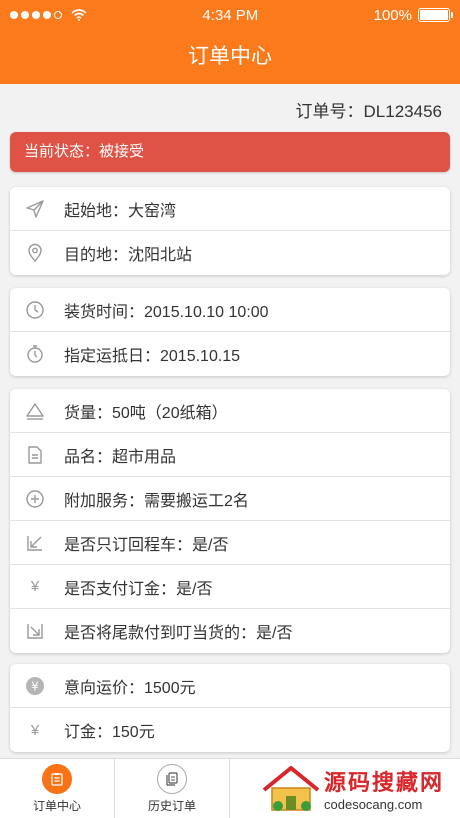 This screenshot has width=460, height=818. What do you see at coordinates (230, 686) in the screenshot?
I see `freight-row: ¥ 意向运价：1500元` at bounding box center [230, 686].